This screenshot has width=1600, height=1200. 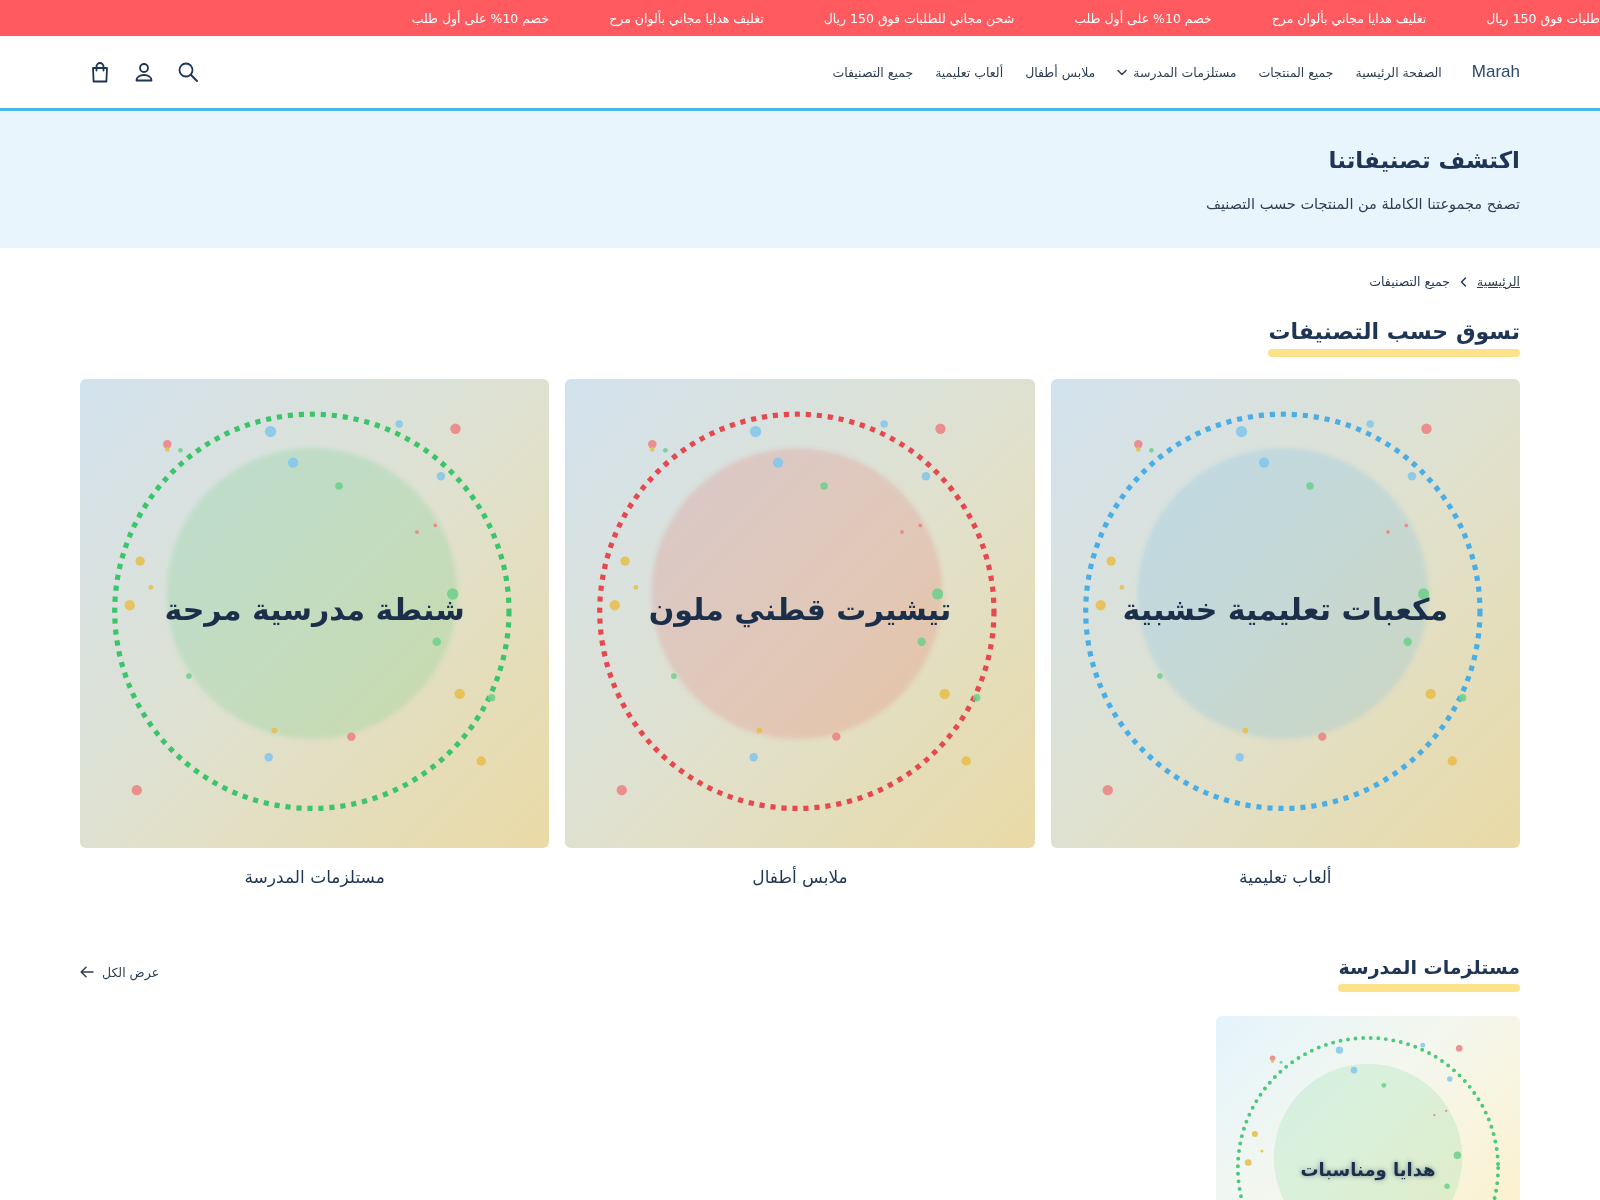 I want to click on nav-link: ملابس أطفال, so click(x=1060, y=72).